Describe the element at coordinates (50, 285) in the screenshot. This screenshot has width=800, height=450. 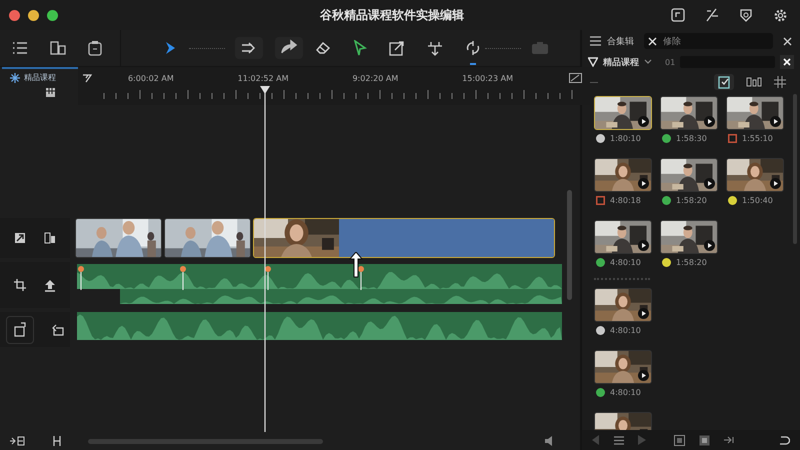
I see `upload-icon` at that location.